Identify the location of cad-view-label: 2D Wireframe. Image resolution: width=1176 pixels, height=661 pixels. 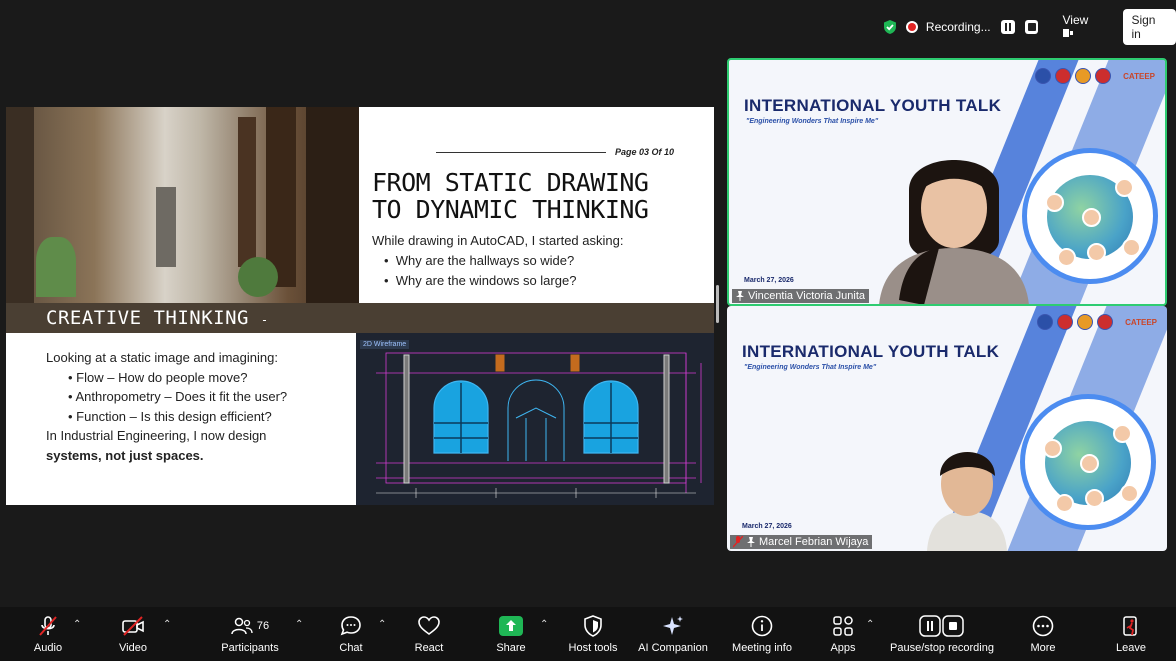
(385, 344).